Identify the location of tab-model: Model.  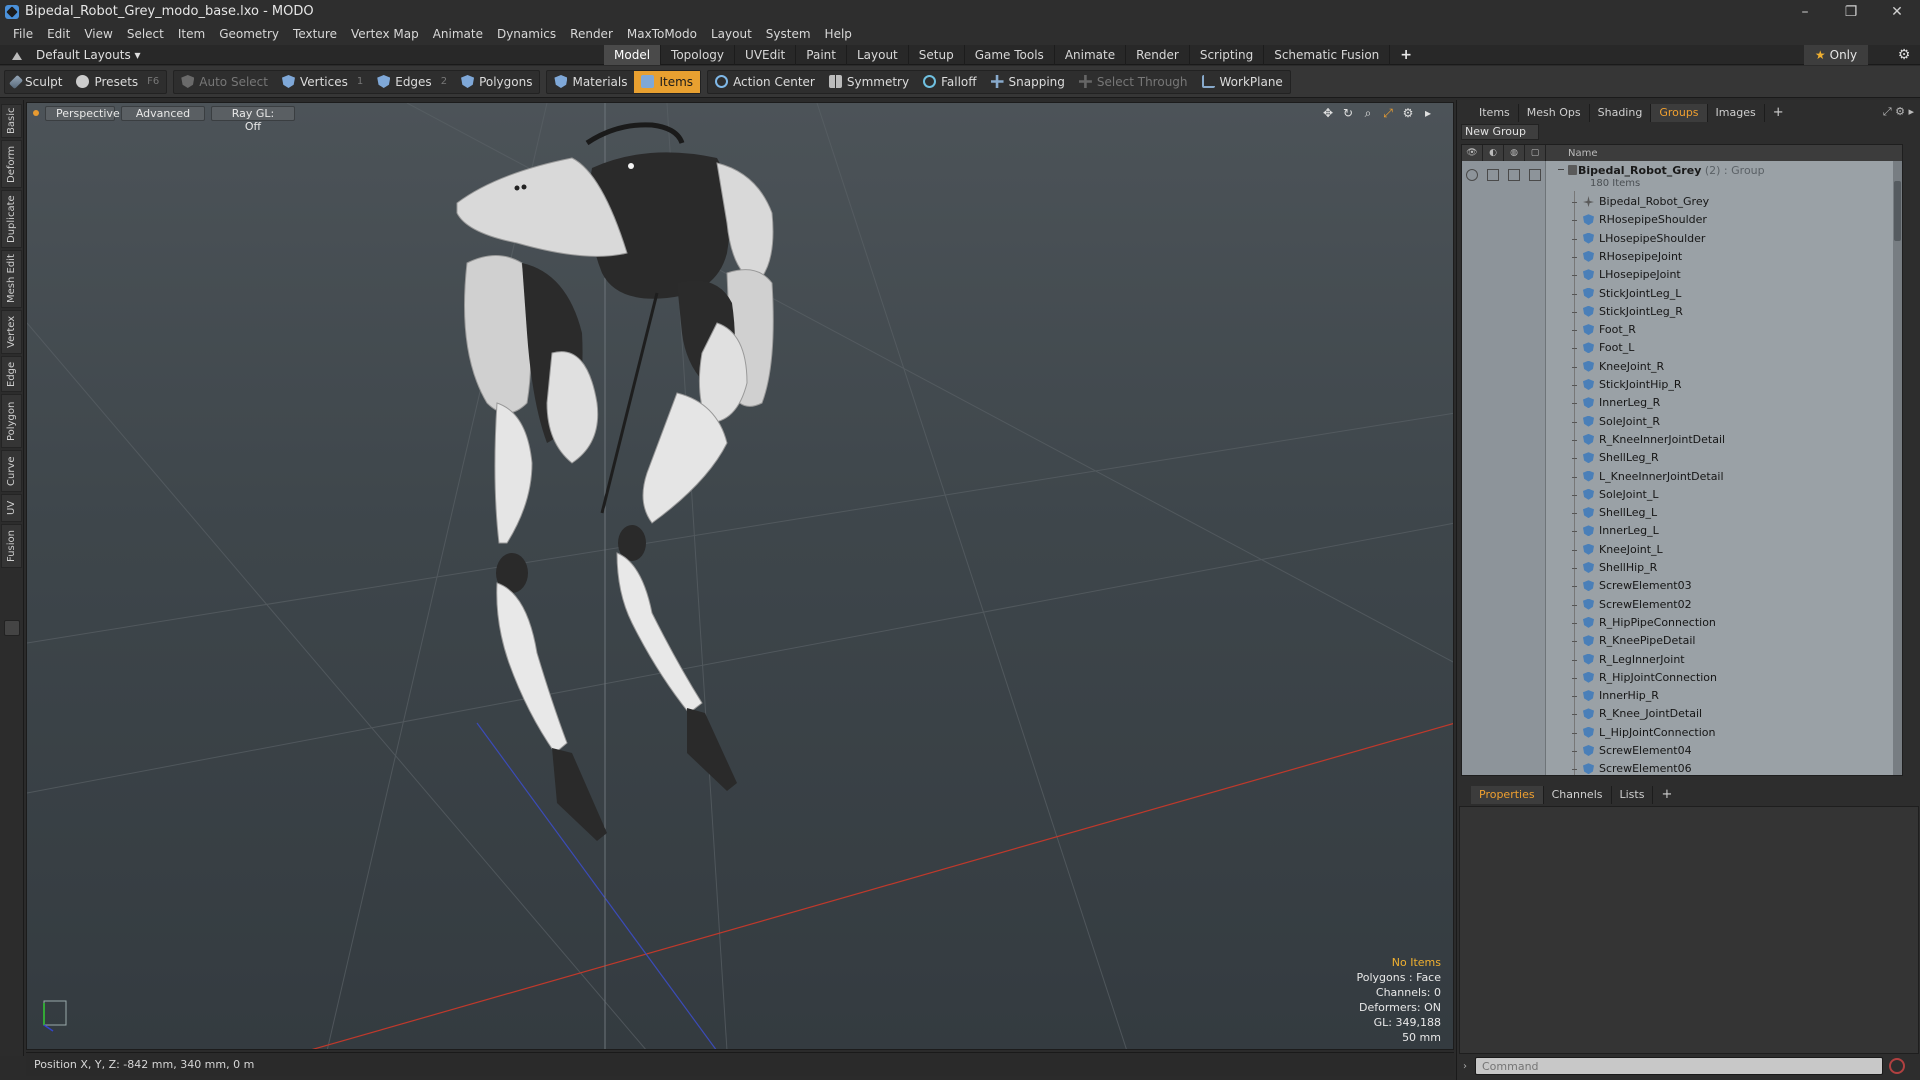
(633, 55).